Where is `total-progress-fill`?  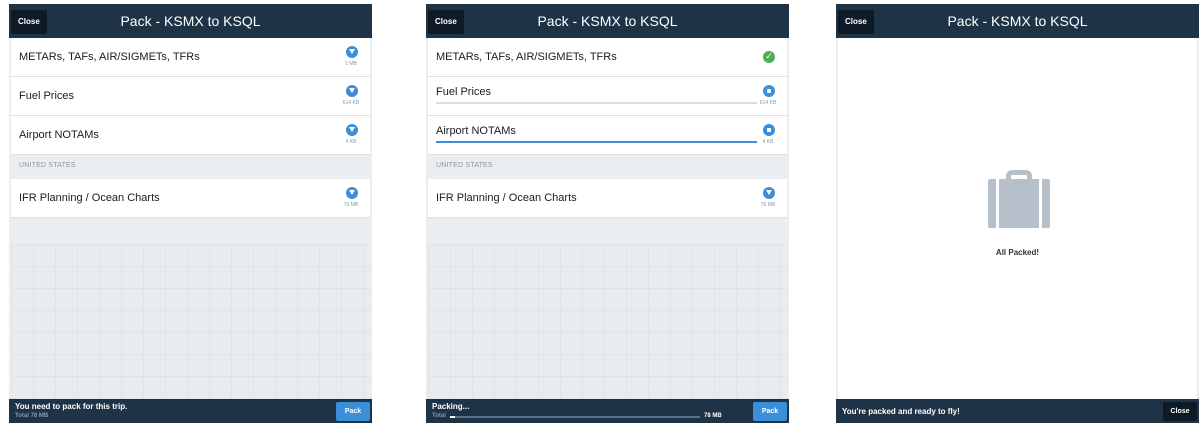
total-progress-fill is located at coordinates (452, 417).